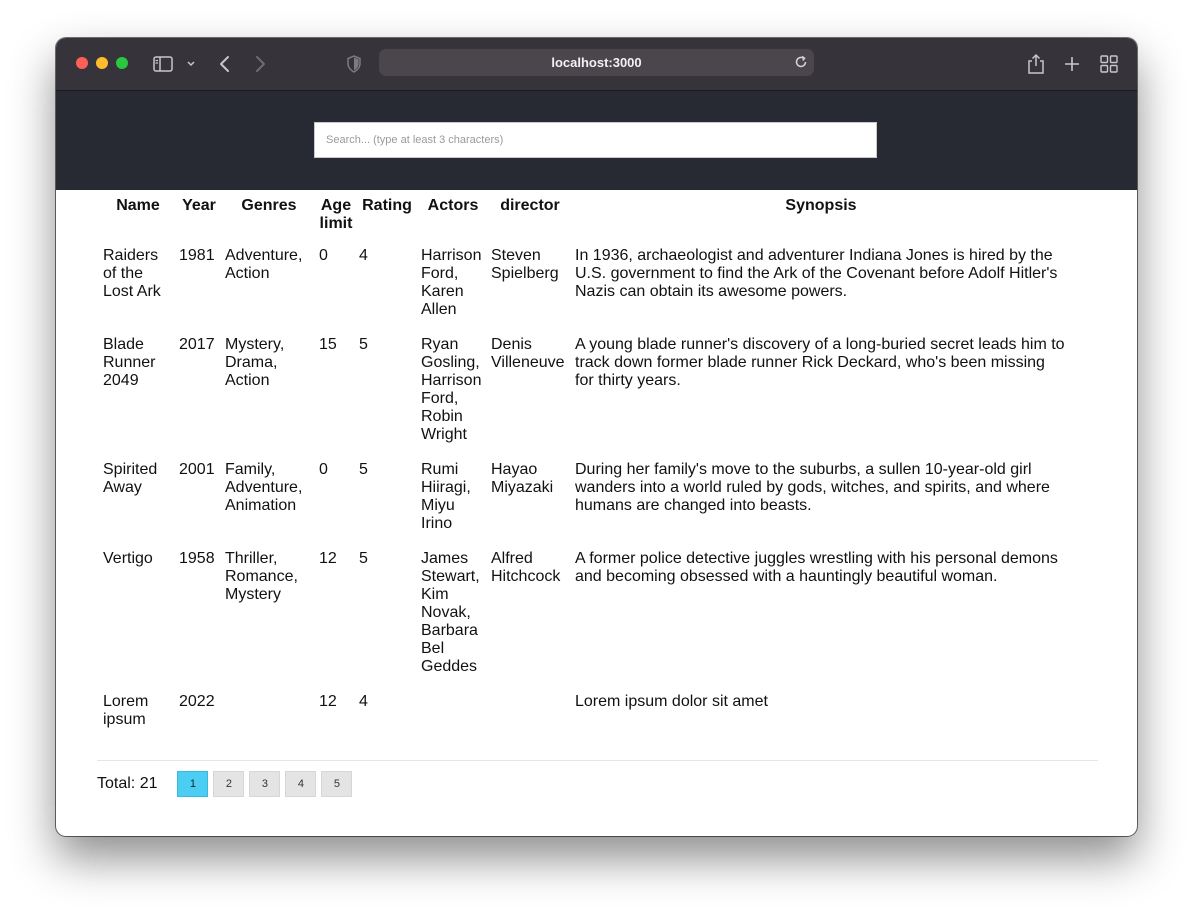 The width and height of the screenshot is (1193, 911). I want to click on cell-name: Spirited Away, so click(130, 478).